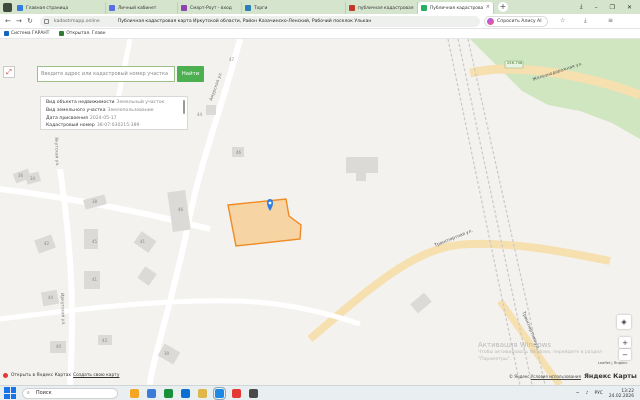  What do you see at coordinates (95, 201) in the screenshot?
I see `house-number: 38` at bounding box center [95, 201].